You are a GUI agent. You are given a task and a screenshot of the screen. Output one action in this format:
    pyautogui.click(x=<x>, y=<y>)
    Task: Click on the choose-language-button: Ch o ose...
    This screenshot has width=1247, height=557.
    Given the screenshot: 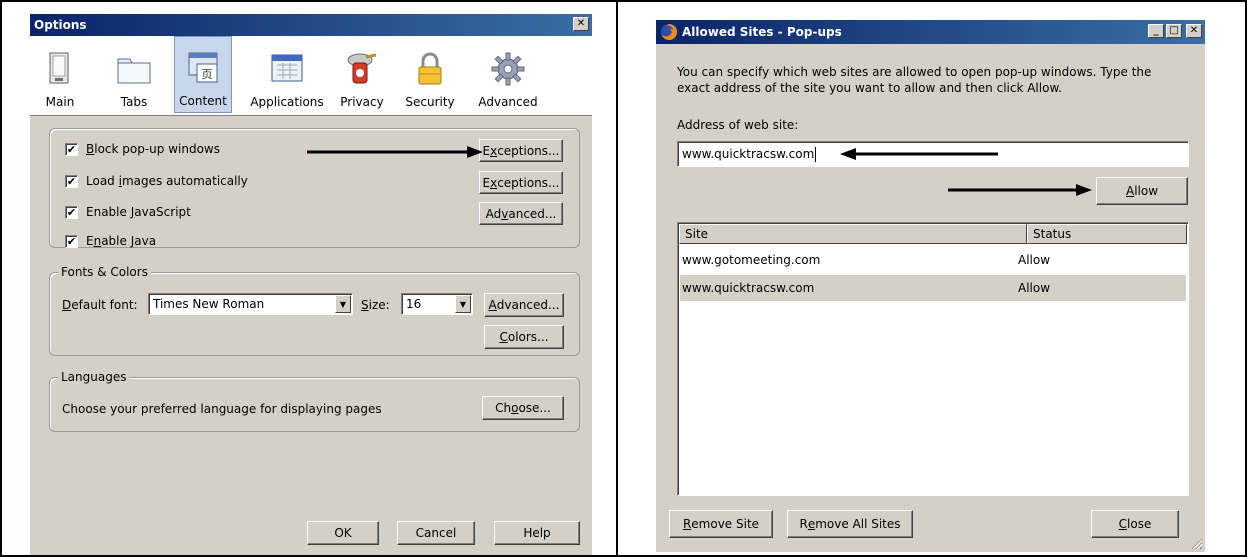 What is the action you would take?
    pyautogui.click(x=523, y=408)
    